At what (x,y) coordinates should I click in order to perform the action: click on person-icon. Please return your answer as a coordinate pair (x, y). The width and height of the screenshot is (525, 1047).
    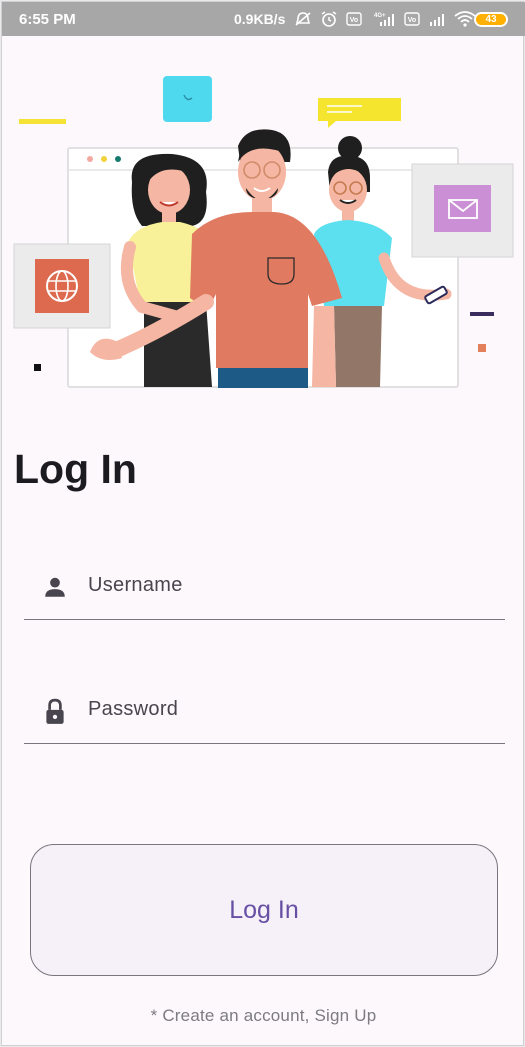
    Looking at the image, I should click on (55, 587).